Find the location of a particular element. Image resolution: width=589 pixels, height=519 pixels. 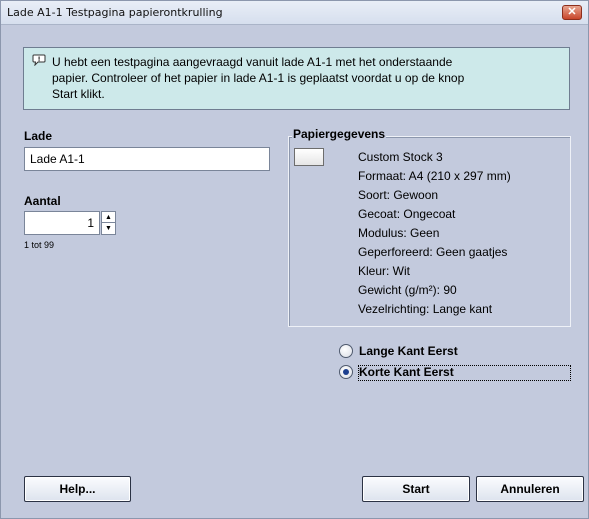

quantity-input: 1 is located at coordinates (62, 223).